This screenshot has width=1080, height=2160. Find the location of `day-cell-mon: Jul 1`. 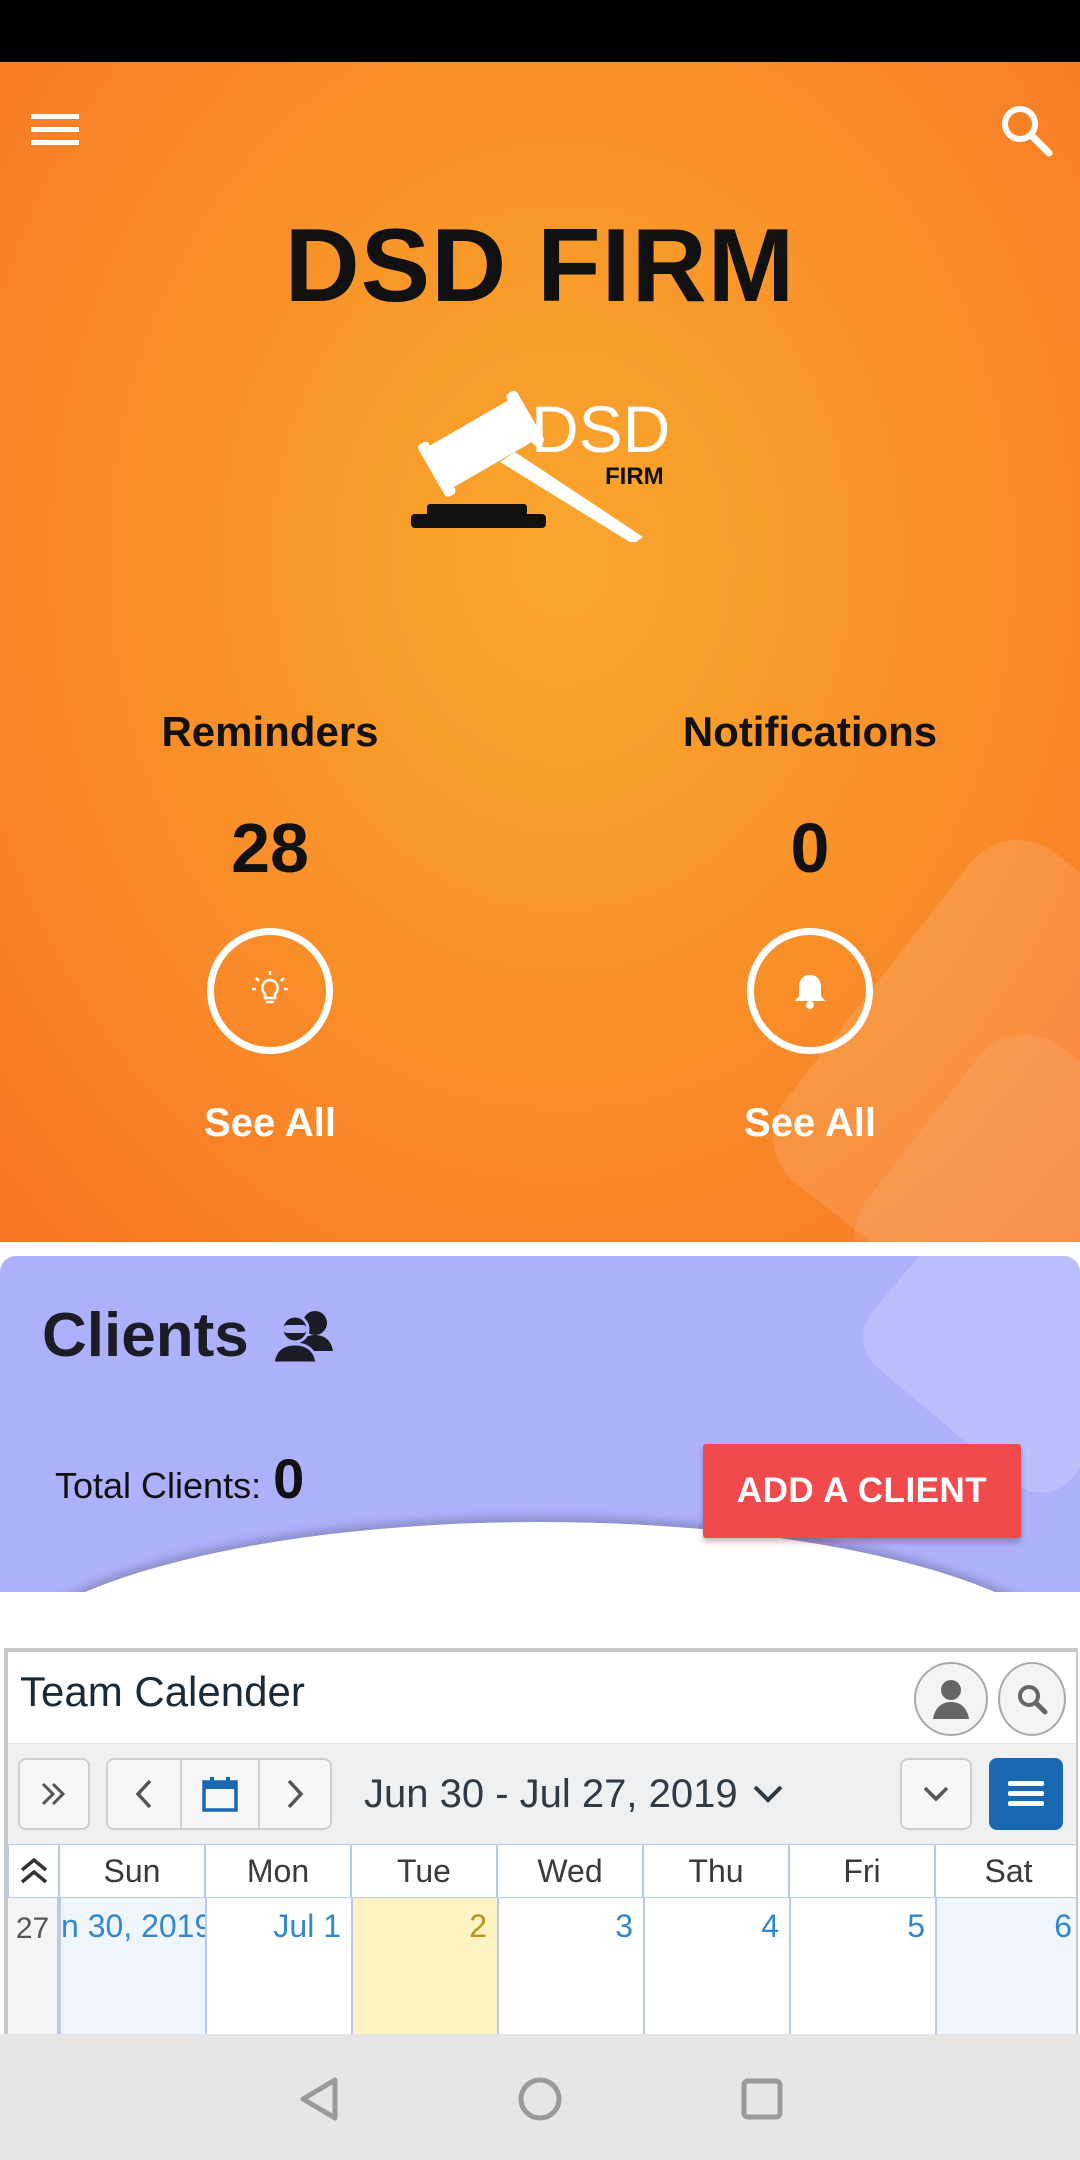

day-cell-mon: Jul 1 is located at coordinates (278, 1966).